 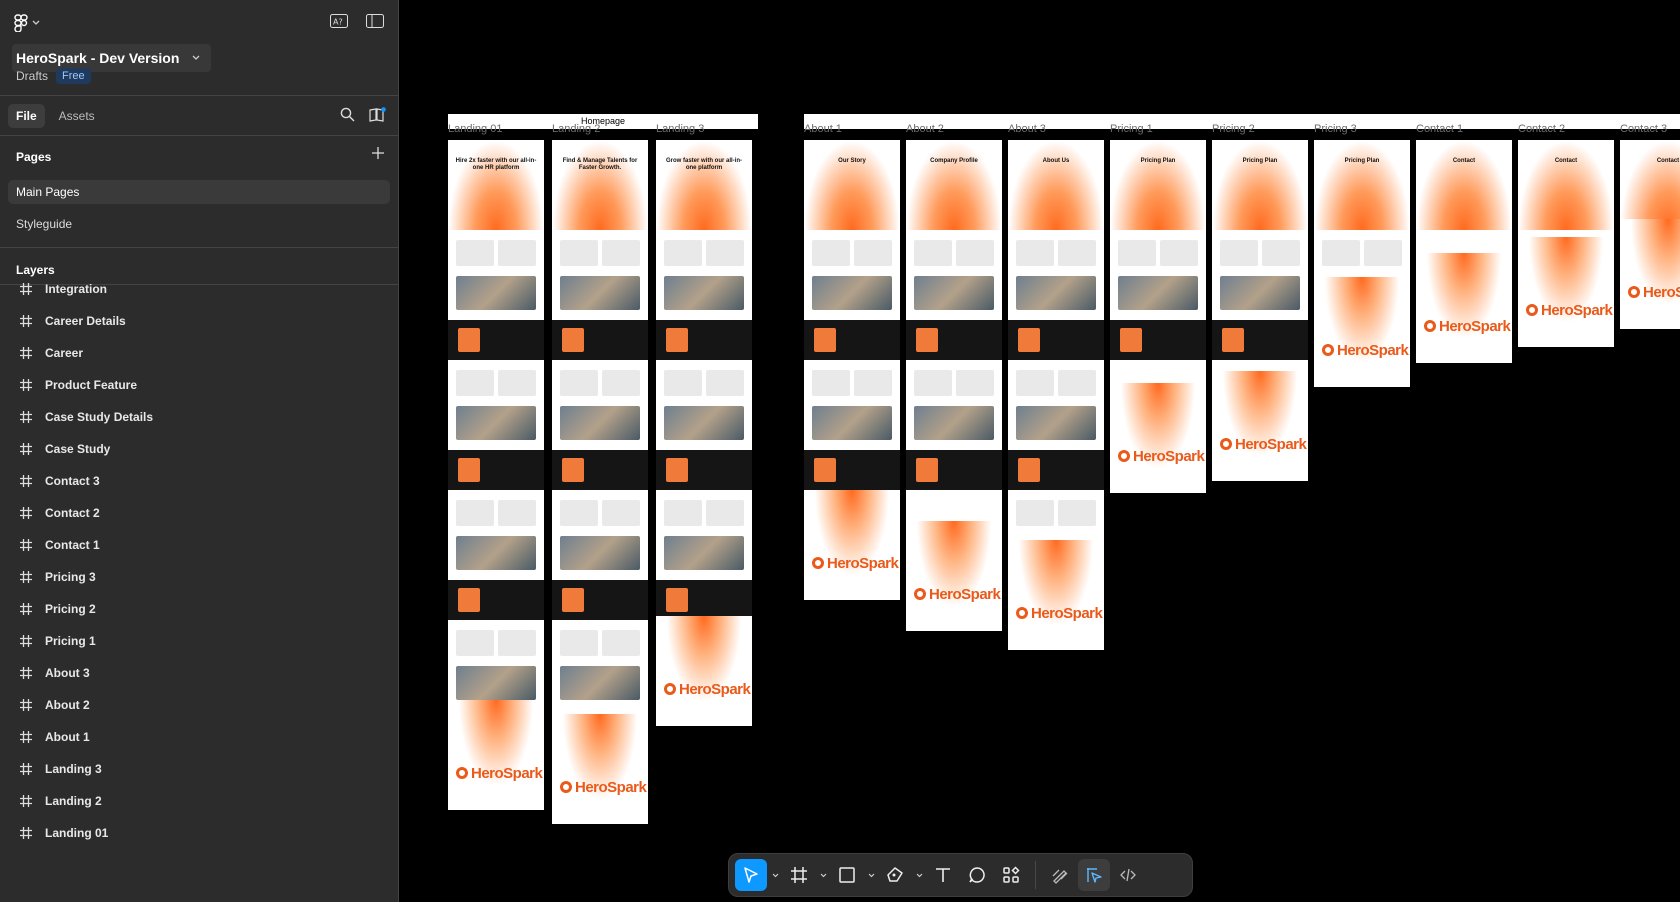 I want to click on comment-tool-button, so click(x=977, y=875).